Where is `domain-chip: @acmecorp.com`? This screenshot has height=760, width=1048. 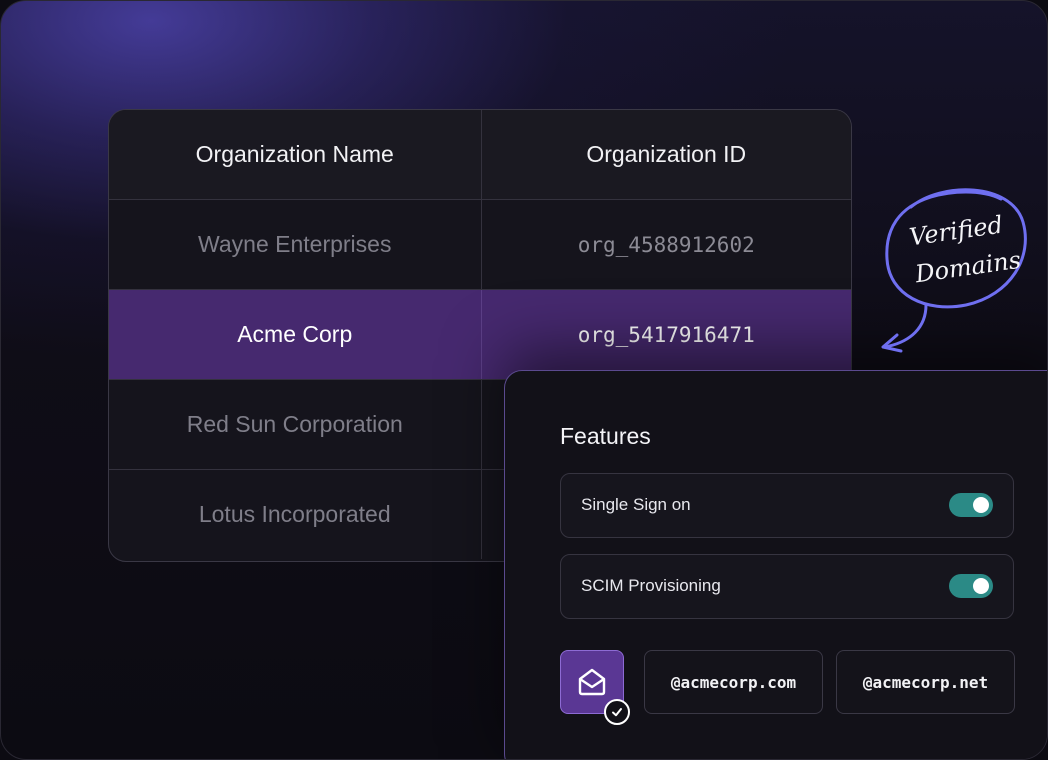
domain-chip: @acmecorp.com is located at coordinates (733, 682).